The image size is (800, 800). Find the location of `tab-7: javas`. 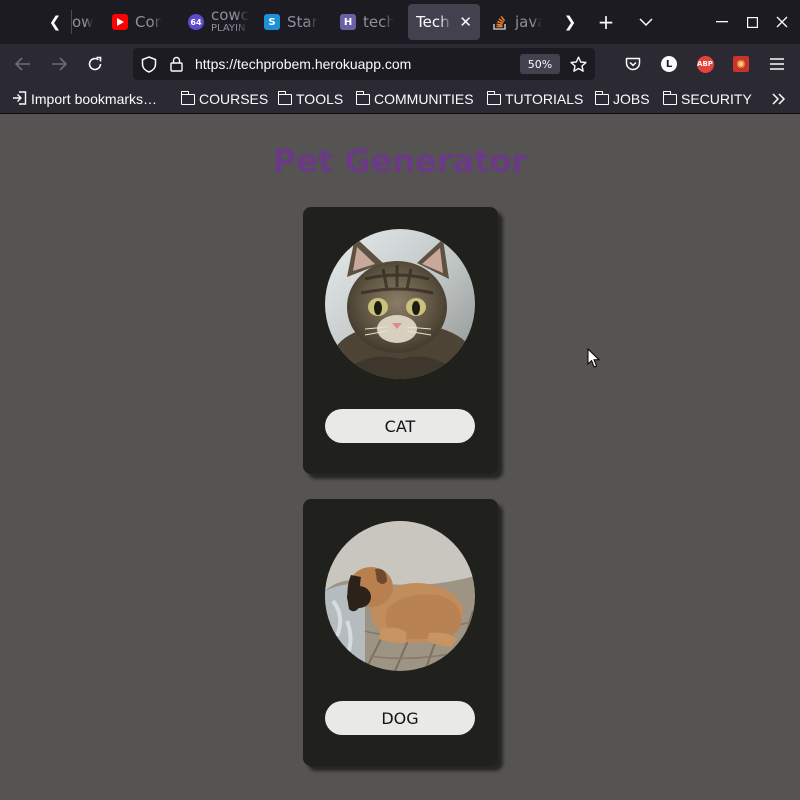

tab-7: javas is located at coordinates (517, 22).